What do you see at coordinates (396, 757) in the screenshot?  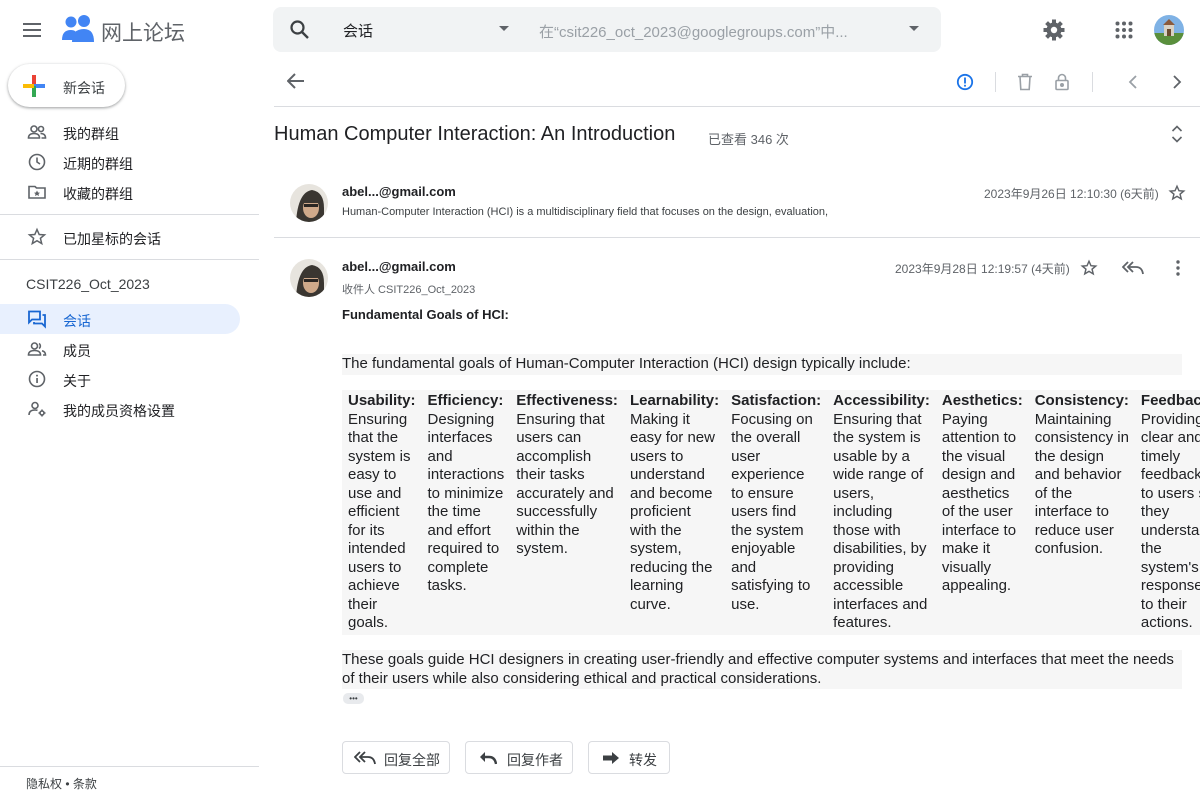 I see `reply-all-button: 回复全部` at bounding box center [396, 757].